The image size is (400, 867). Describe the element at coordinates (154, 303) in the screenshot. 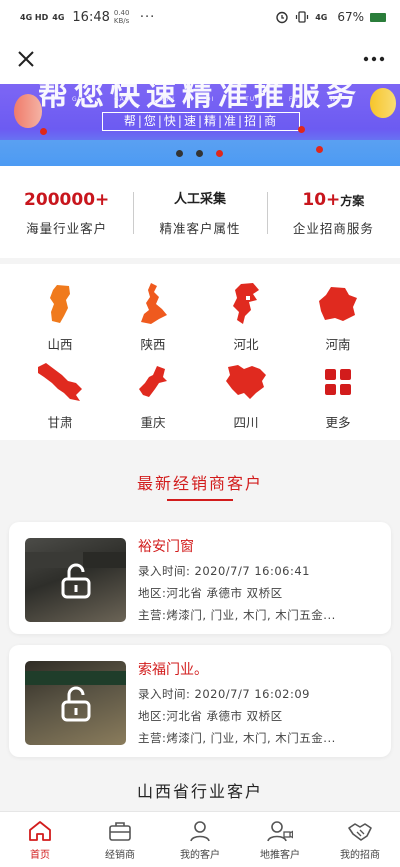

I see `shaanxi-map-icon` at that location.